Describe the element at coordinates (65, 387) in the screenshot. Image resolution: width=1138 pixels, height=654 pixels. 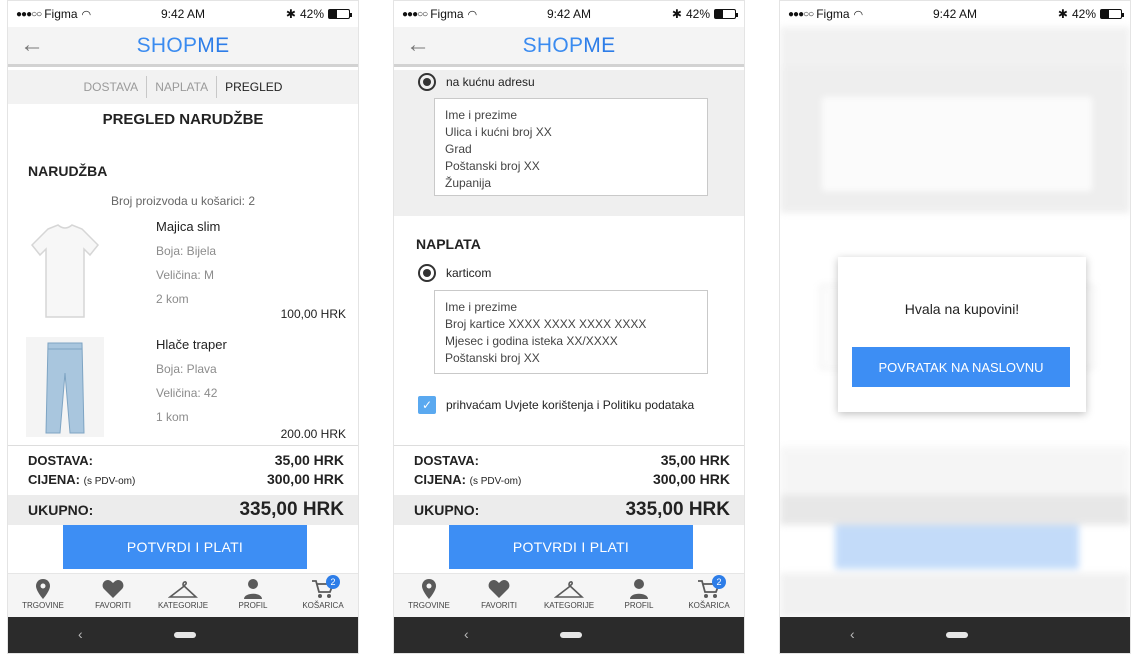
I see `jeans-image` at that location.